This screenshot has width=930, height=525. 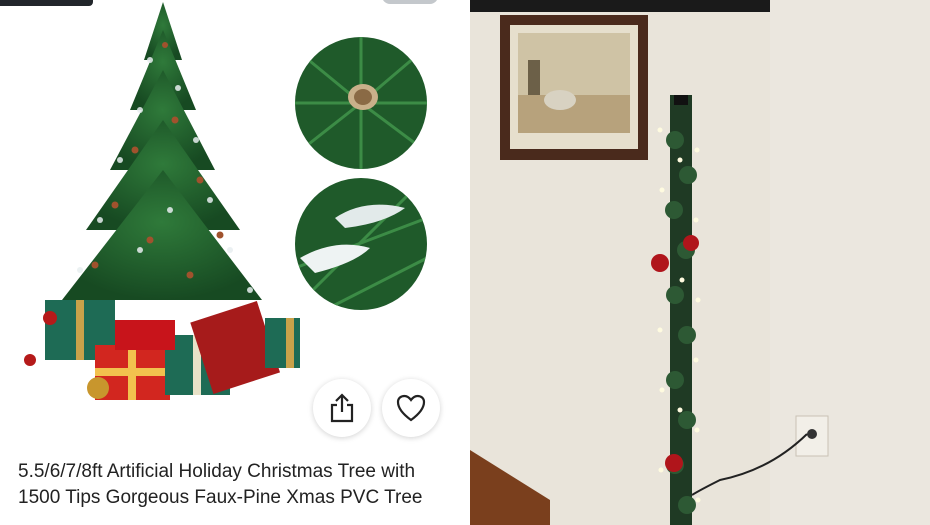 I want to click on share-icon, so click(x=342, y=408).